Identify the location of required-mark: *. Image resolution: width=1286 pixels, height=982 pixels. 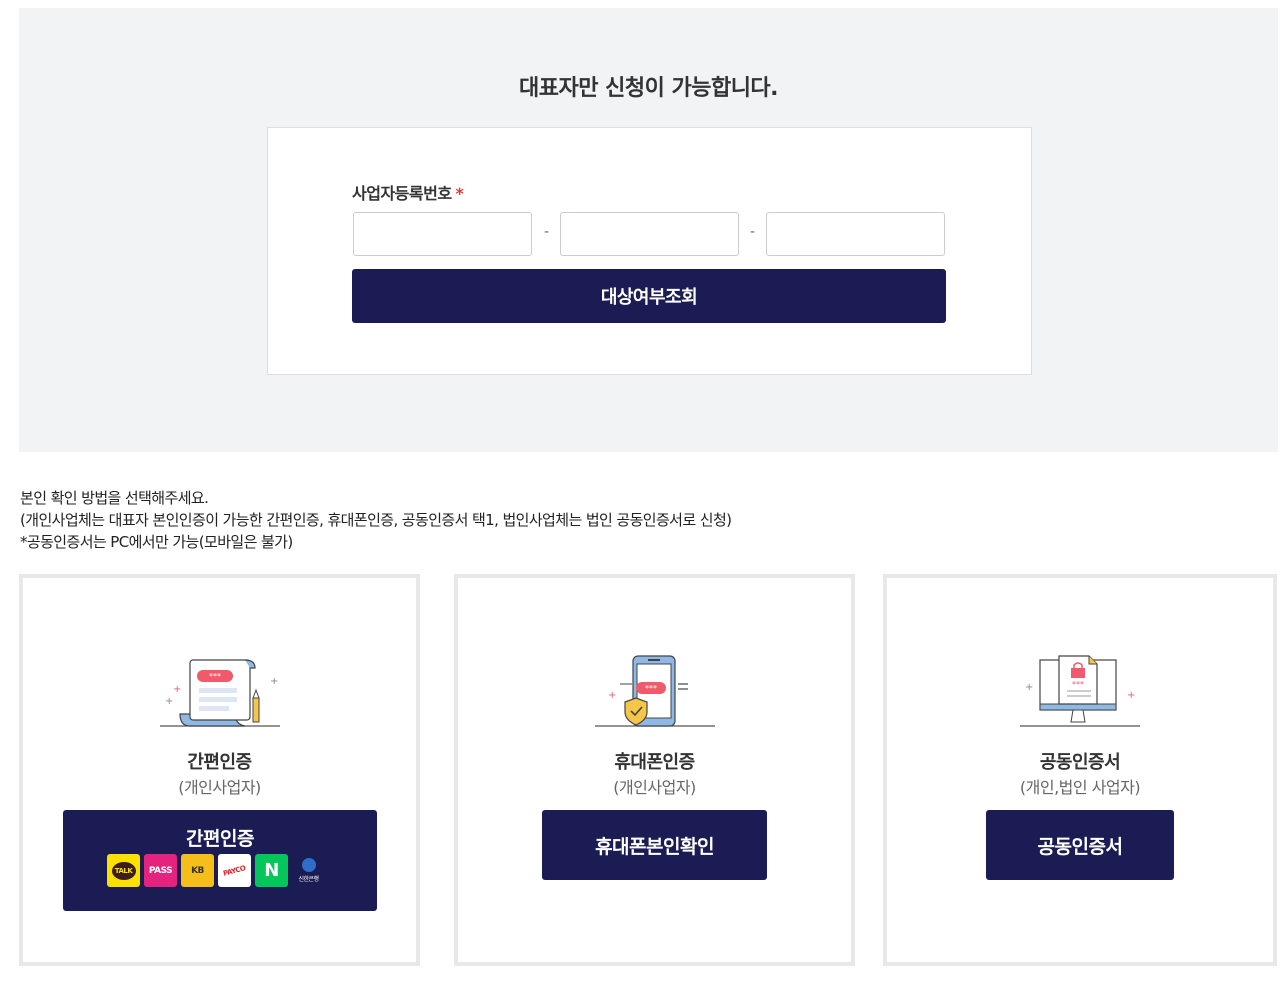
(459, 193).